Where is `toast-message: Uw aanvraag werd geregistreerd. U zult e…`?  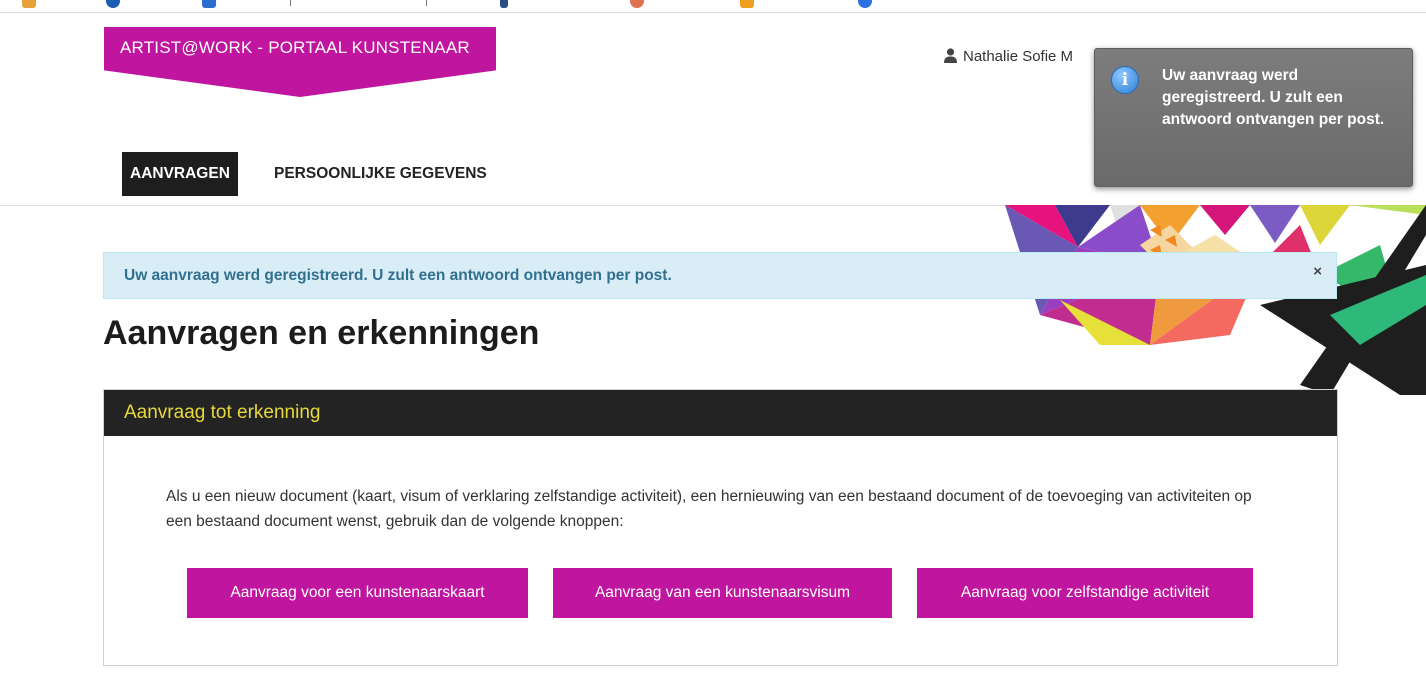
toast-message: Uw aanvraag werd geregistreerd. U zult e… is located at coordinates (1273, 97).